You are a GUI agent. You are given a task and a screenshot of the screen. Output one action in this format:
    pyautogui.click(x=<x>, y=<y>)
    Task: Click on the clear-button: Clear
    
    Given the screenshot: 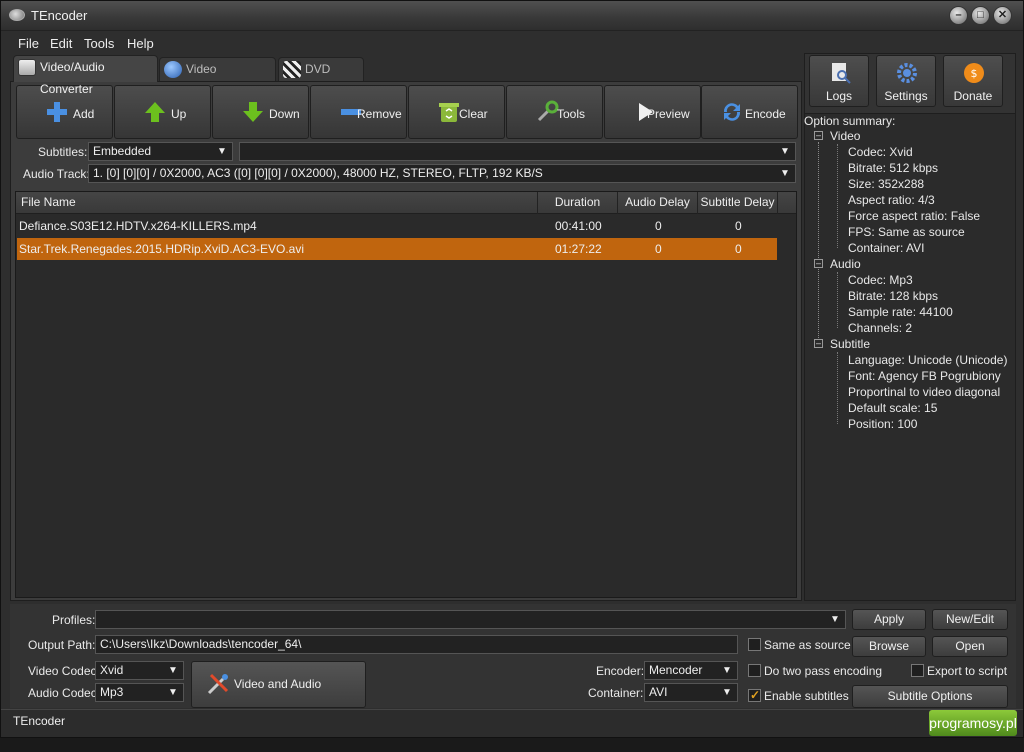 What is the action you would take?
    pyautogui.click(x=456, y=112)
    